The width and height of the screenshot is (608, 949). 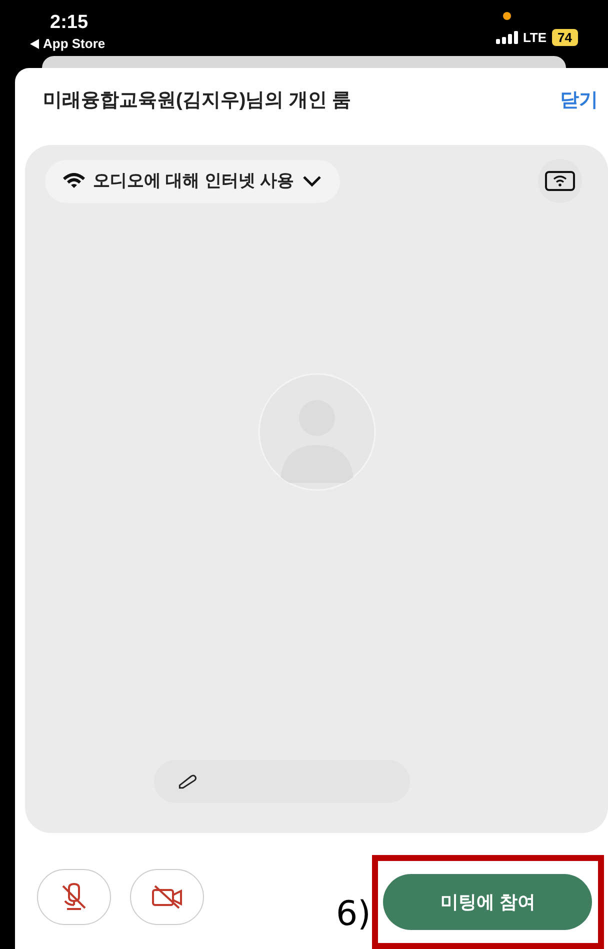 I want to click on audio-option-dropdown: 오디오에 대해 인터넷 사용, so click(x=192, y=181).